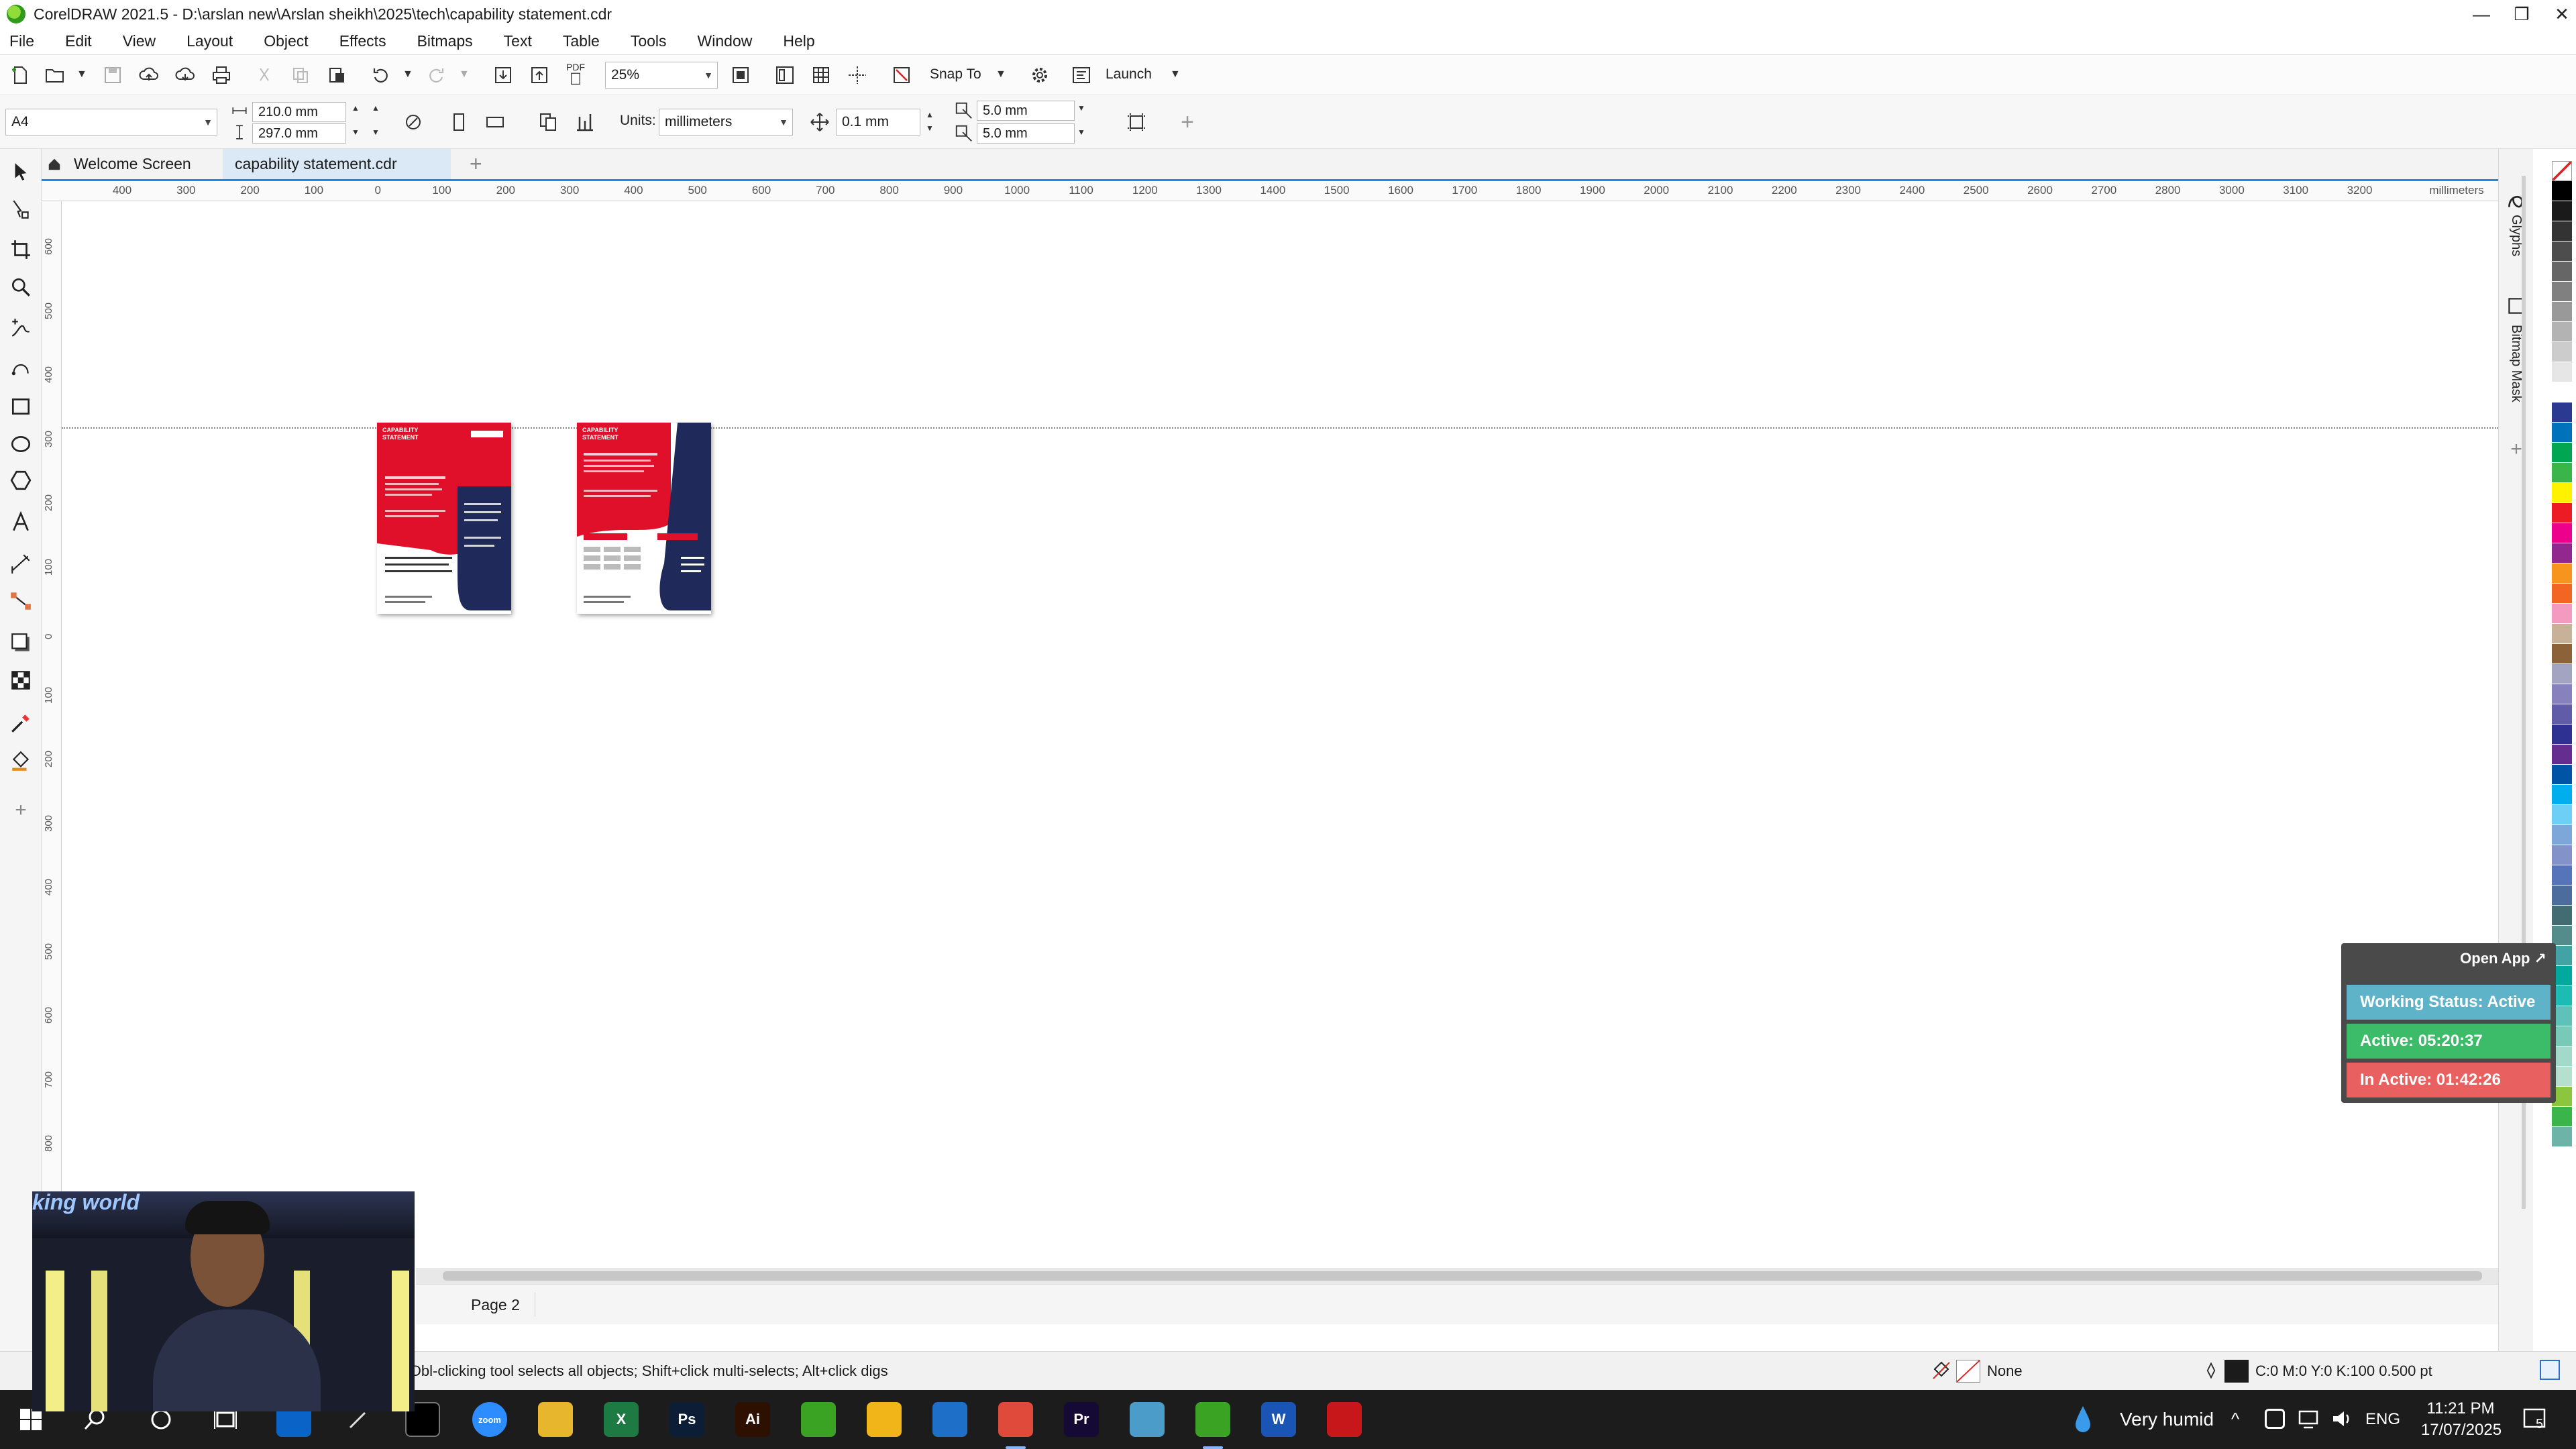  I want to click on snap-to-menu: Snap To, so click(955, 74).